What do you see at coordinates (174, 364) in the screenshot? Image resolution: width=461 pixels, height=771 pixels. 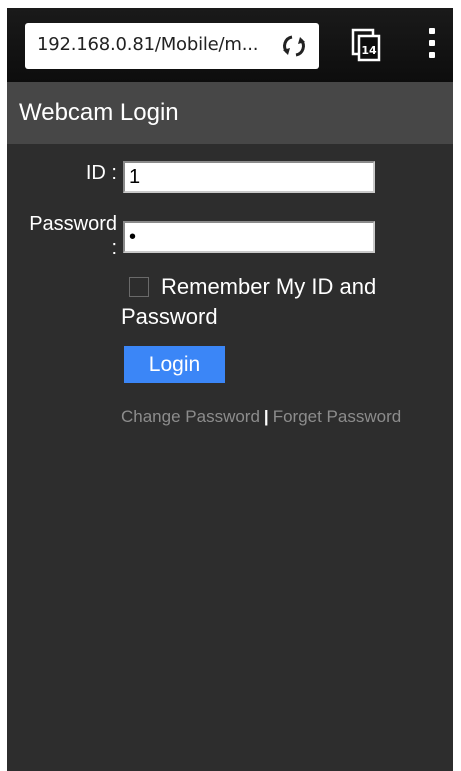 I see `login-button: Login` at bounding box center [174, 364].